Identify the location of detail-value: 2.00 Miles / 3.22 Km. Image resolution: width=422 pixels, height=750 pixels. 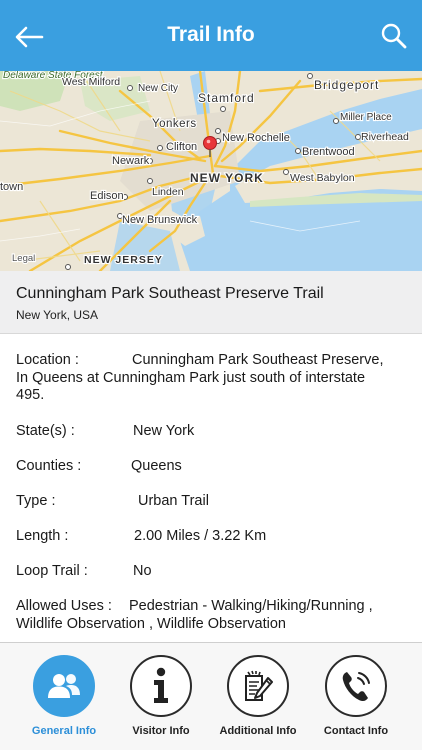
(200, 536).